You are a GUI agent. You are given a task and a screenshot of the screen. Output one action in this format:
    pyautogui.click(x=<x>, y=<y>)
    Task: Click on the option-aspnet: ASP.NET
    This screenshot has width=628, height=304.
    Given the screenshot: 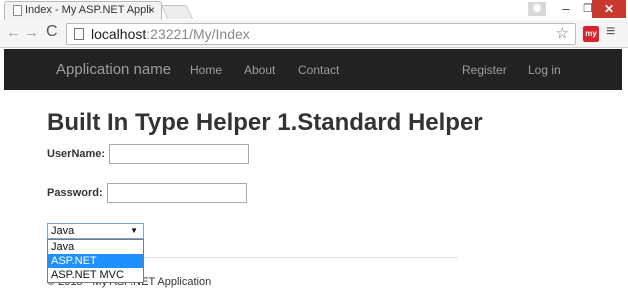 What is the action you would take?
    pyautogui.click(x=95, y=261)
    